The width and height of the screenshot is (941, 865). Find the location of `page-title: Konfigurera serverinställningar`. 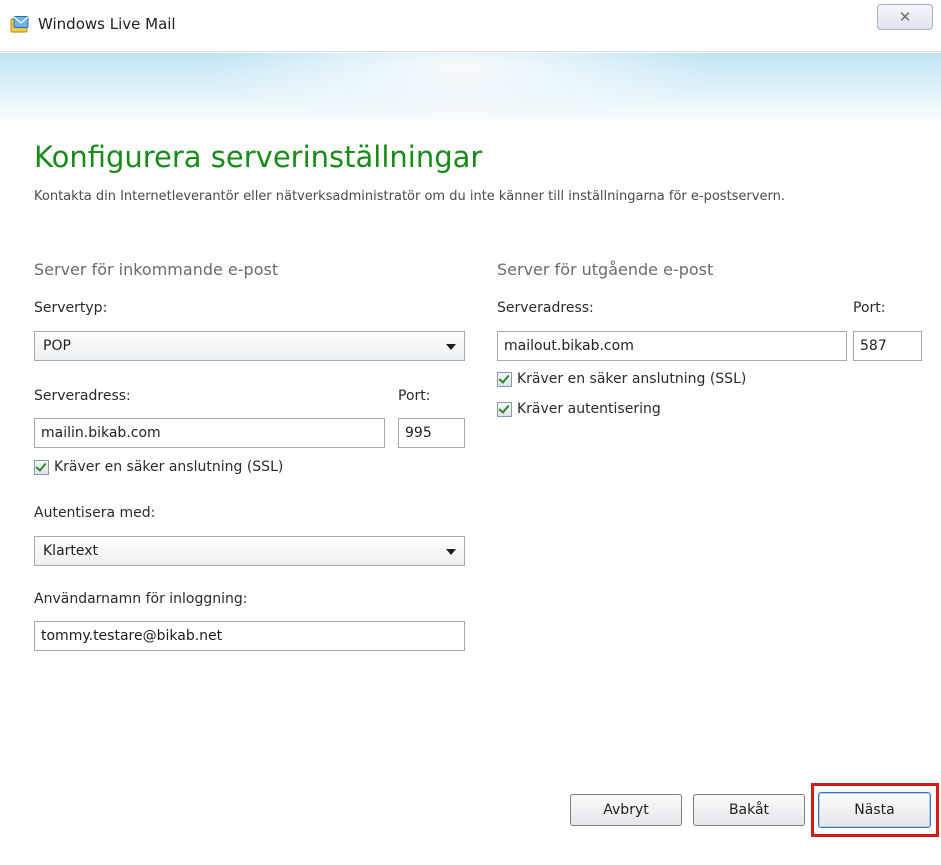

page-title: Konfigurera serverinställningar is located at coordinates (258, 157).